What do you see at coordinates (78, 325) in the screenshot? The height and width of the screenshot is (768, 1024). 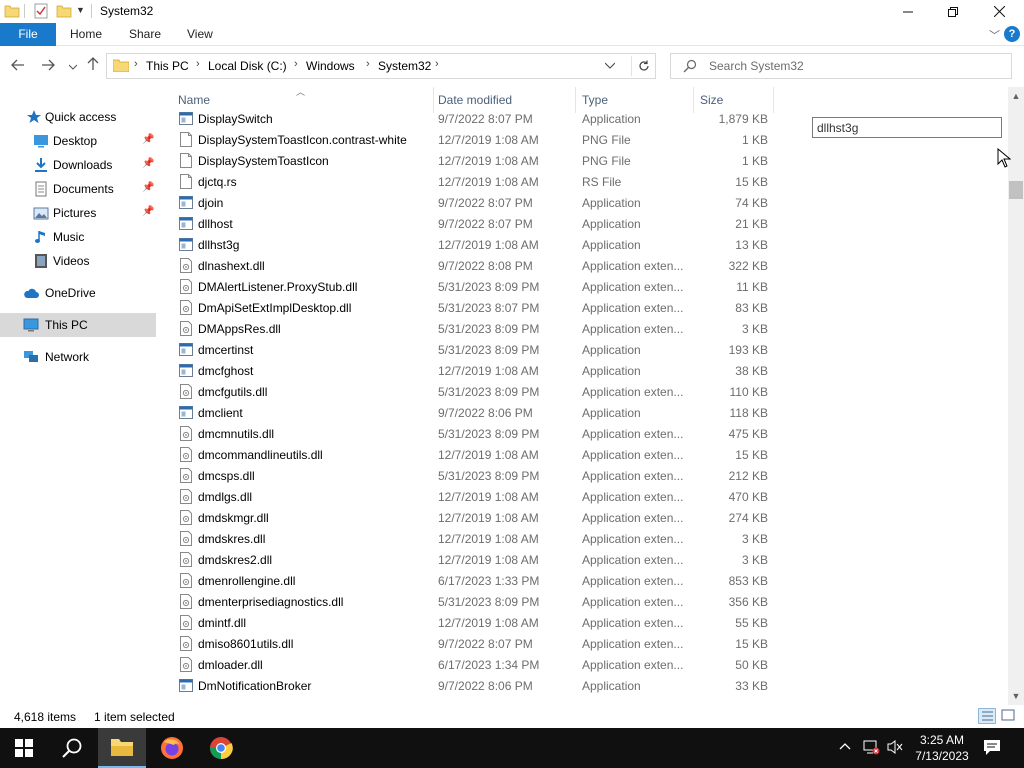 I see `nav-item-this-pc: This PC` at bounding box center [78, 325].